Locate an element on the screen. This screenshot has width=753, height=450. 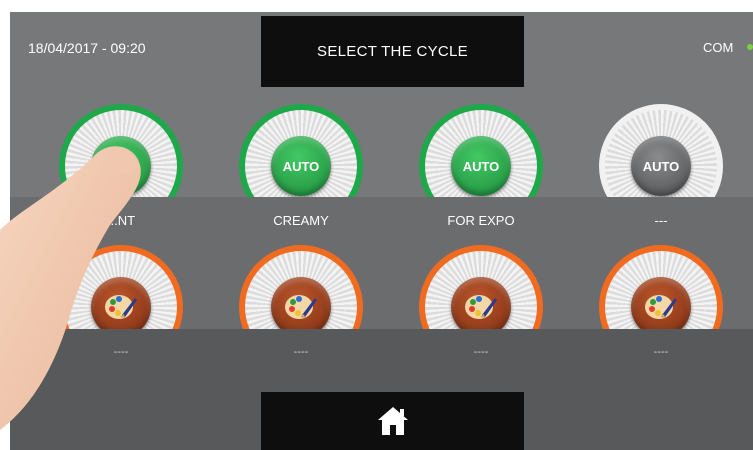
home-icon is located at coordinates (392, 421).